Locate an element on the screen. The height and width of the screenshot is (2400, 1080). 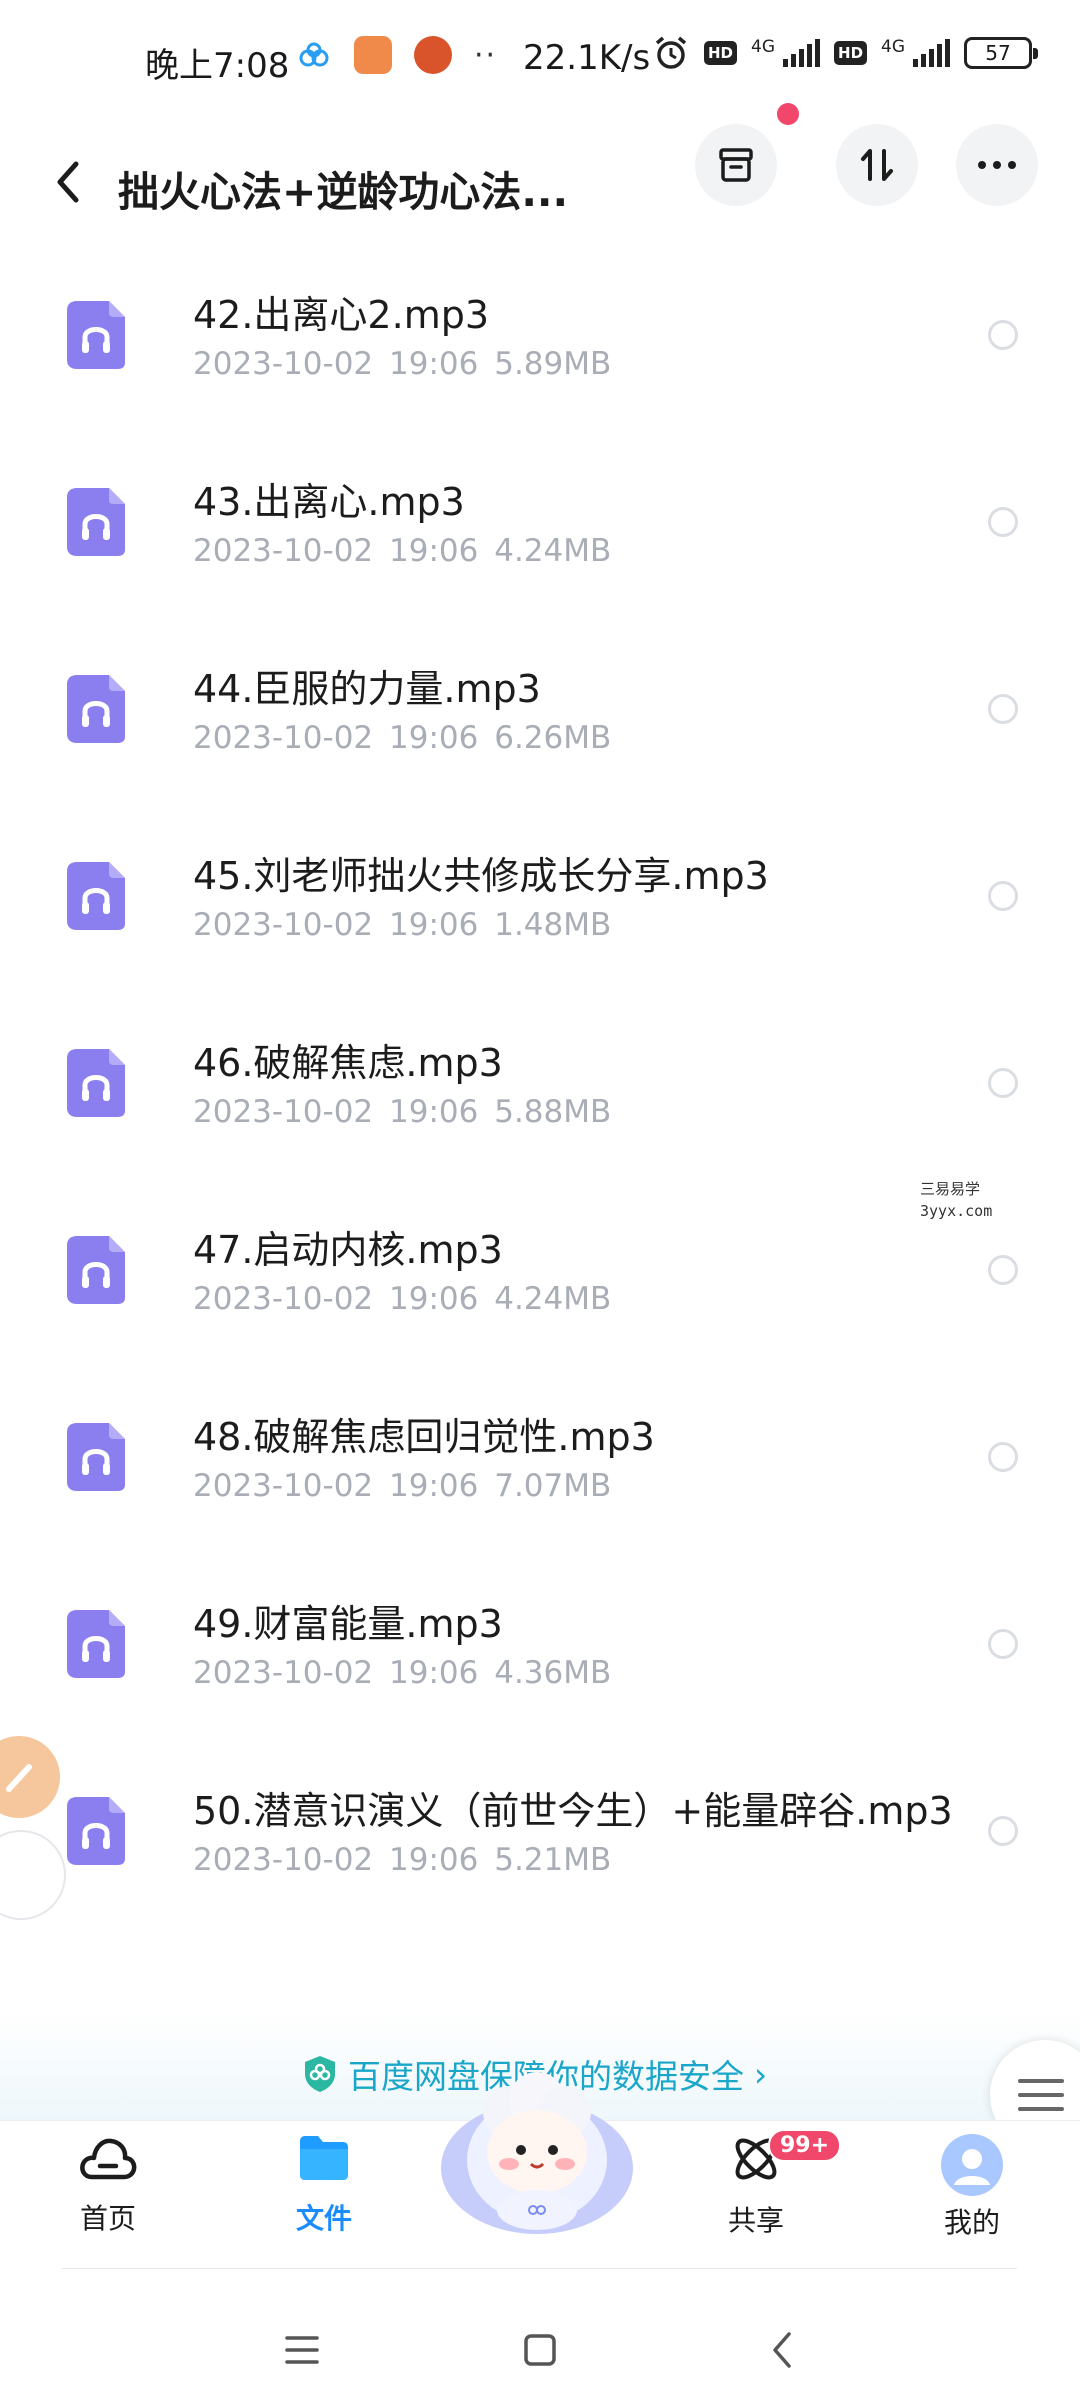
battery-level: 57 is located at coordinates (998, 53).